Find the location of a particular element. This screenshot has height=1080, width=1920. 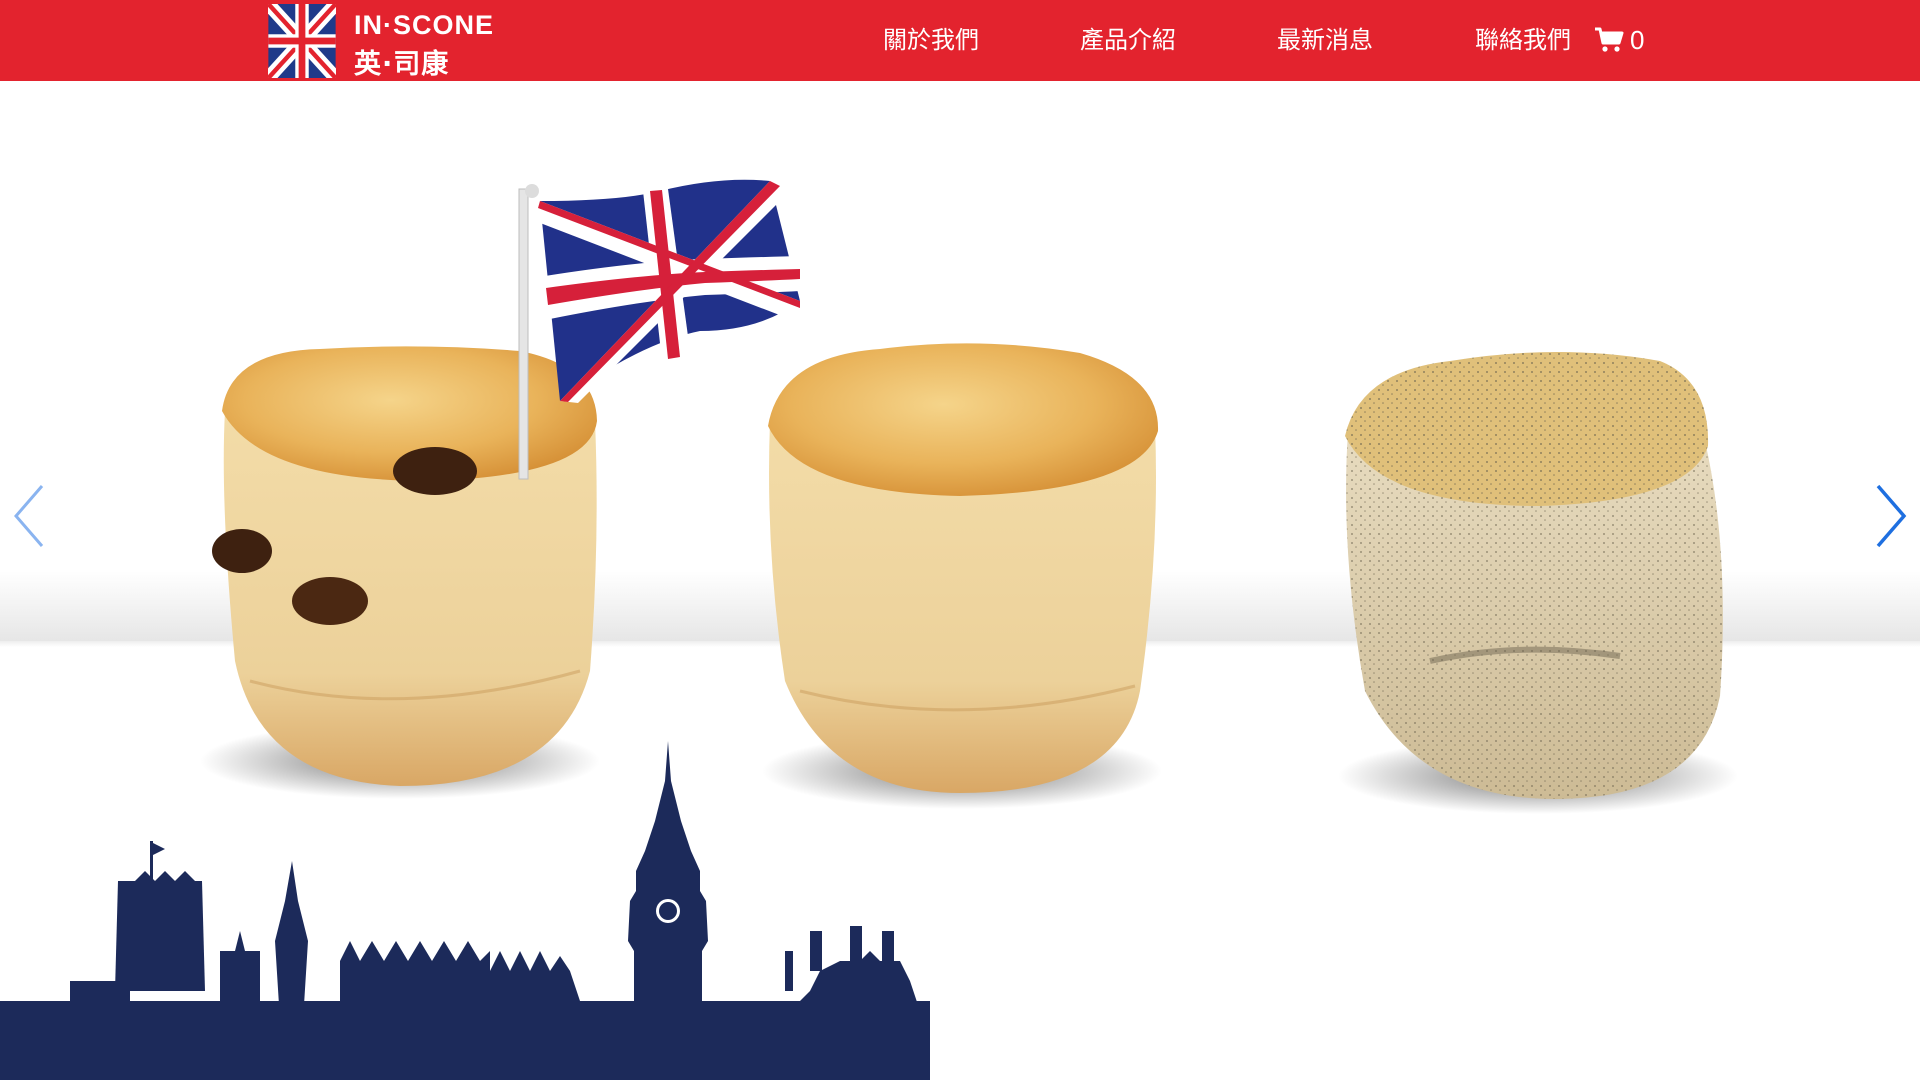

union-jack-icon is located at coordinates (302, 41).